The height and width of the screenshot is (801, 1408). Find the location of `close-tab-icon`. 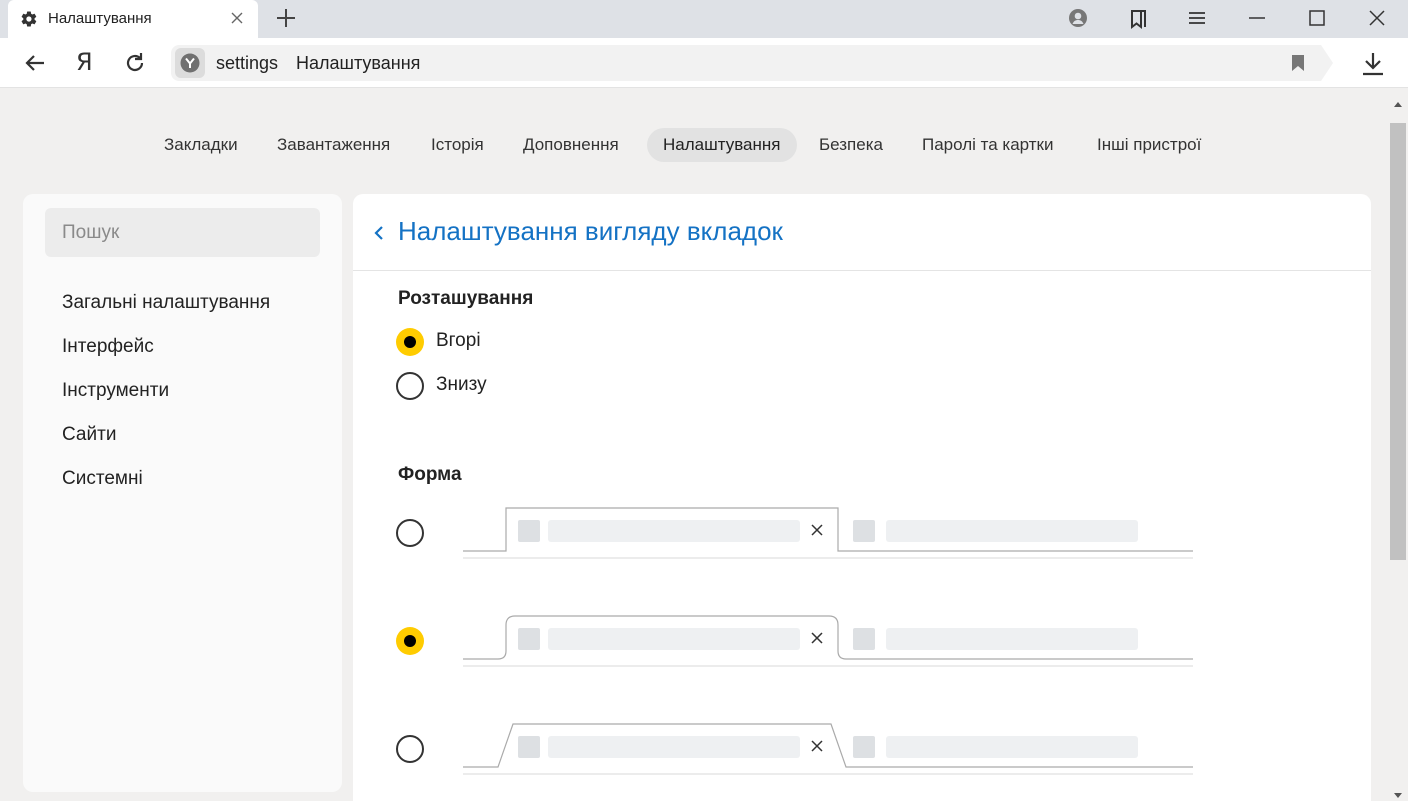

close-tab-icon is located at coordinates (237, 18).